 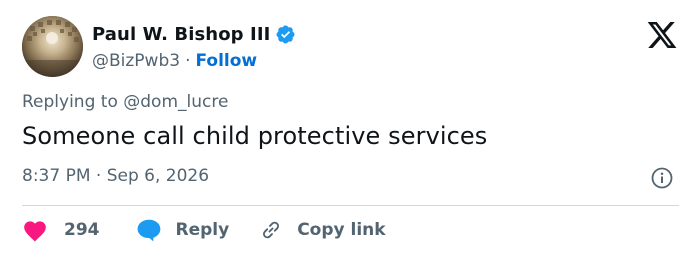 What do you see at coordinates (226, 61) in the screenshot?
I see `follow-button: Follow` at bounding box center [226, 61].